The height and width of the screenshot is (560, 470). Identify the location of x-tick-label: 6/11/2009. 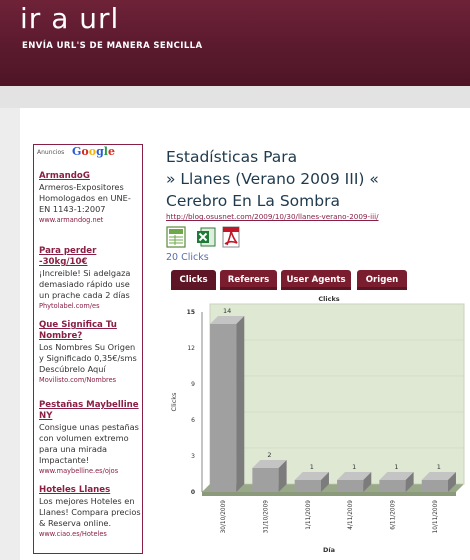
(394, 515).